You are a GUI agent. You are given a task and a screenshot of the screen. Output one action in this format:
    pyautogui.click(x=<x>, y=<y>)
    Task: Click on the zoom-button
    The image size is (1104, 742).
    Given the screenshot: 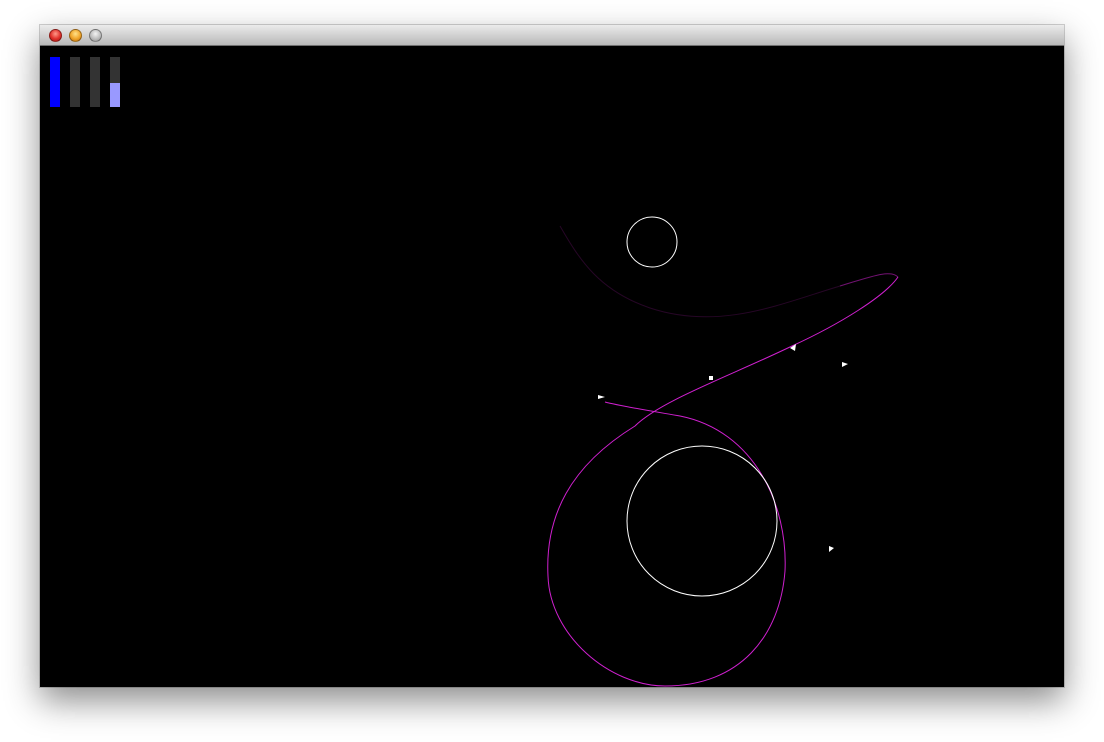 What is the action you would take?
    pyautogui.click(x=95, y=35)
    